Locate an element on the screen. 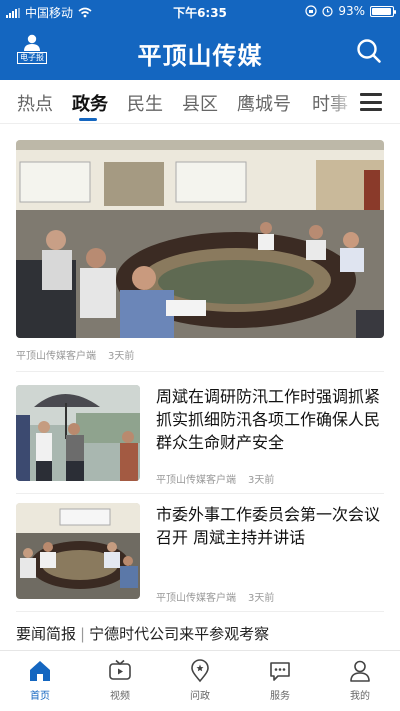 This screenshot has width=400, height=711. menu-icon is located at coordinates (371, 102).